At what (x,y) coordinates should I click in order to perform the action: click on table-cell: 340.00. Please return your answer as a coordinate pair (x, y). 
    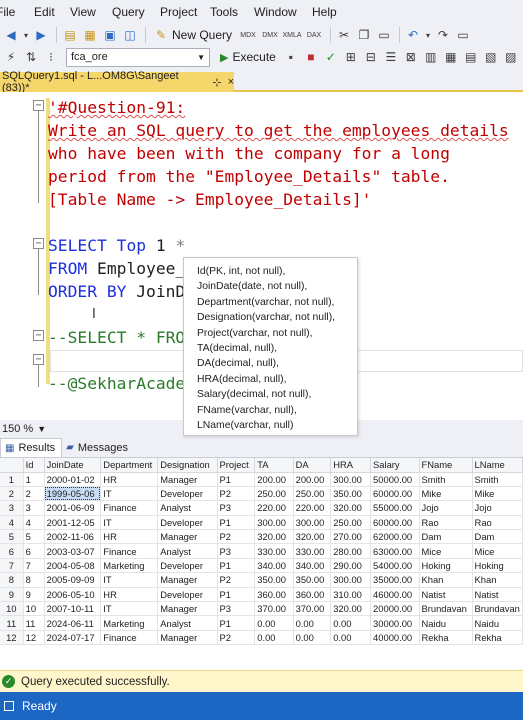
    Looking at the image, I should click on (274, 566).